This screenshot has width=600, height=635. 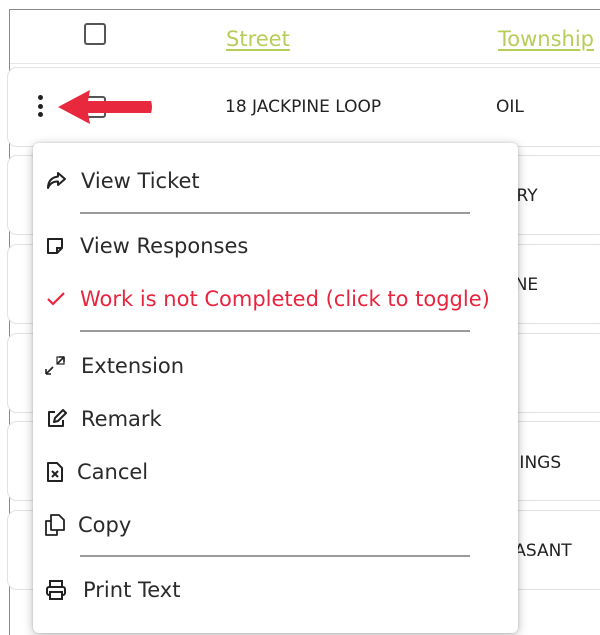 I want to click on menu-item-toggle-work-completed: Work is not Completed (click to toggle), so click(x=275, y=299).